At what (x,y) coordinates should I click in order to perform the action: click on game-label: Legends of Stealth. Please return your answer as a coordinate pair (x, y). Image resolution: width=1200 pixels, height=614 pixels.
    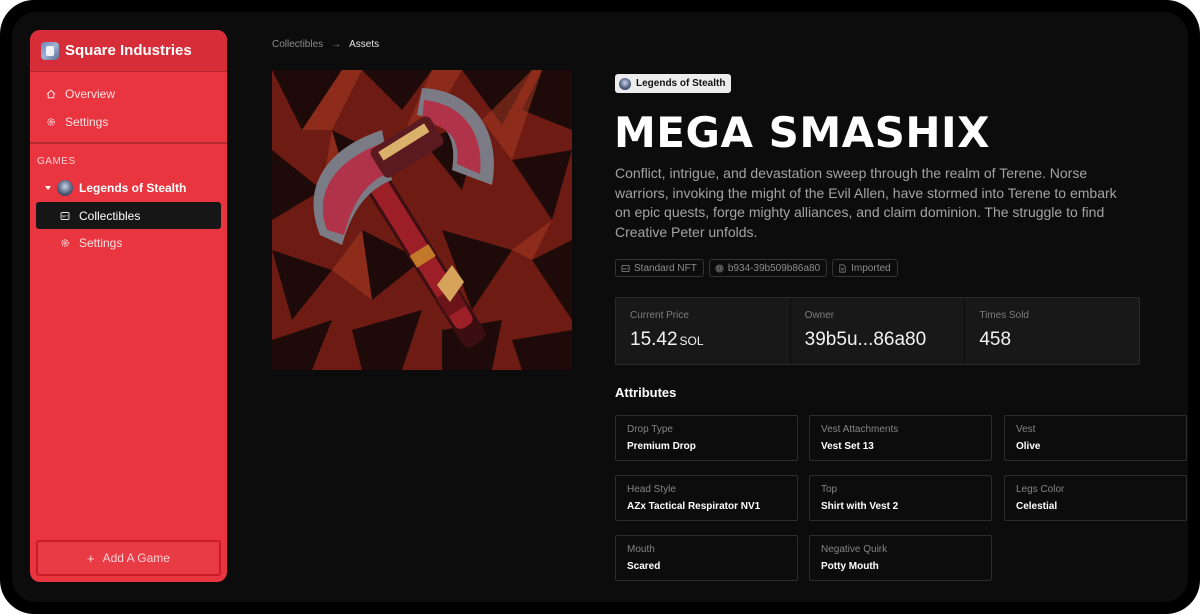
    Looking at the image, I should click on (133, 188).